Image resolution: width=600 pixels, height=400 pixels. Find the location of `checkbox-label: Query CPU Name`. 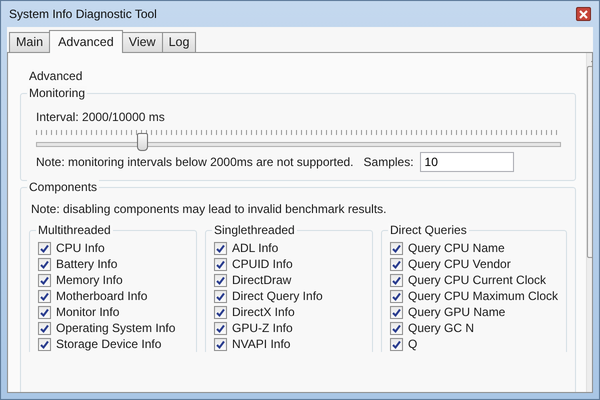

checkbox-label: Query CPU Name is located at coordinates (456, 248).